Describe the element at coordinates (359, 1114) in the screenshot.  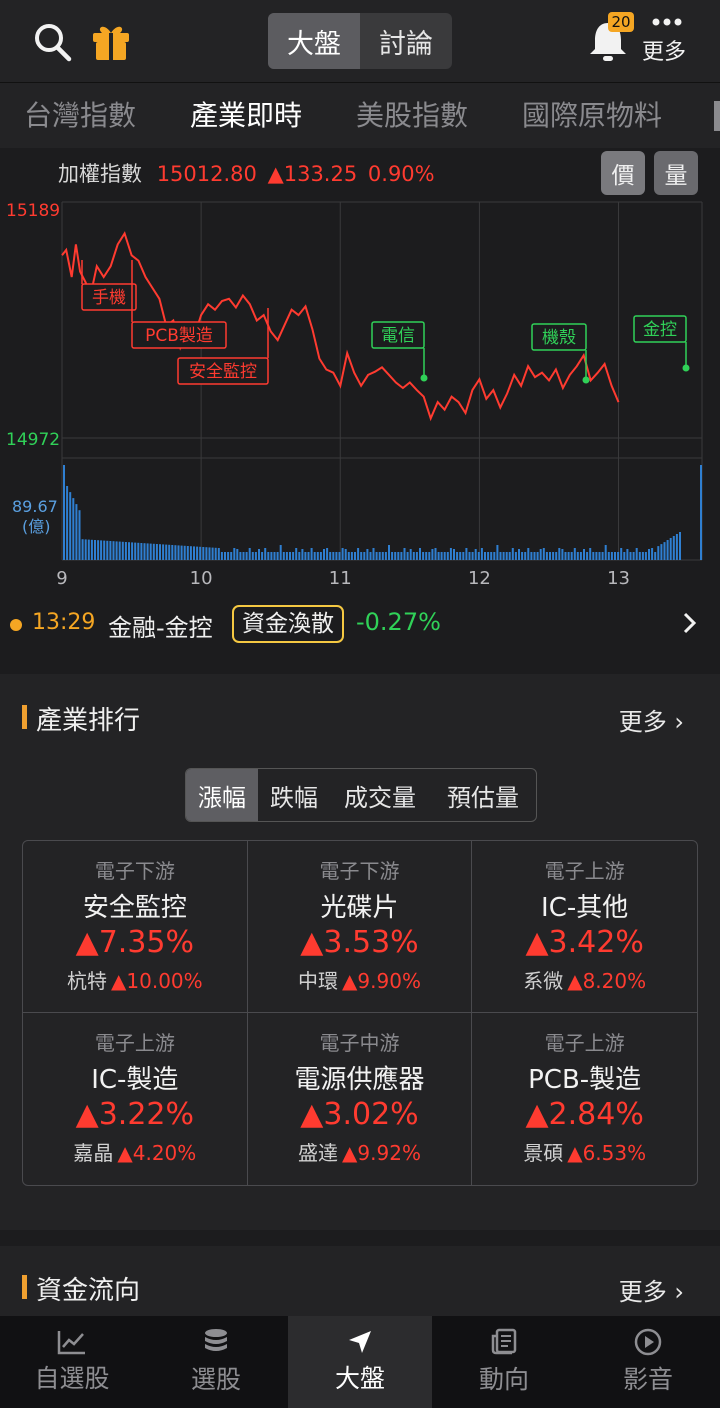
I see `cell-pct: ▲3.02%` at that location.